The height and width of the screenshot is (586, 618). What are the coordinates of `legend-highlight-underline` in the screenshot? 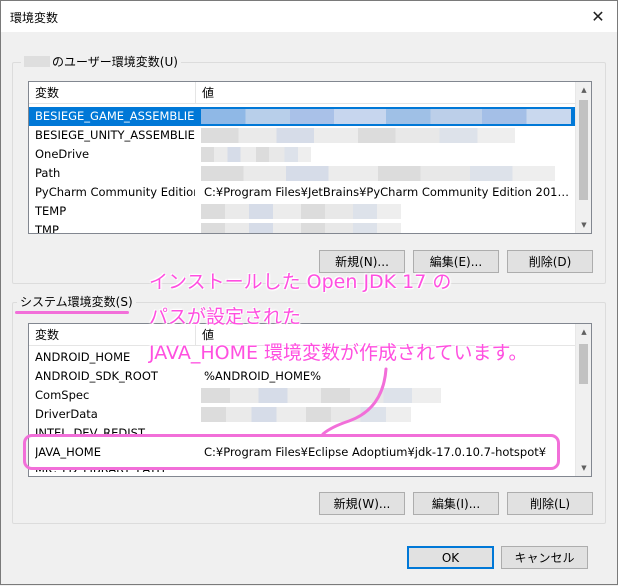 It's located at (72, 312).